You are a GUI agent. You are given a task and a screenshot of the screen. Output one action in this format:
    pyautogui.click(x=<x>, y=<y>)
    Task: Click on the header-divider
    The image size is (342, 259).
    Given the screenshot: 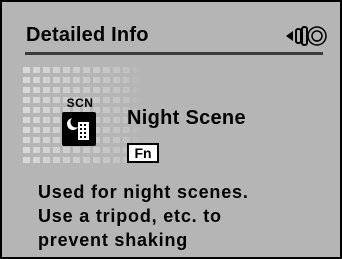 What is the action you would take?
    pyautogui.click(x=174, y=53)
    